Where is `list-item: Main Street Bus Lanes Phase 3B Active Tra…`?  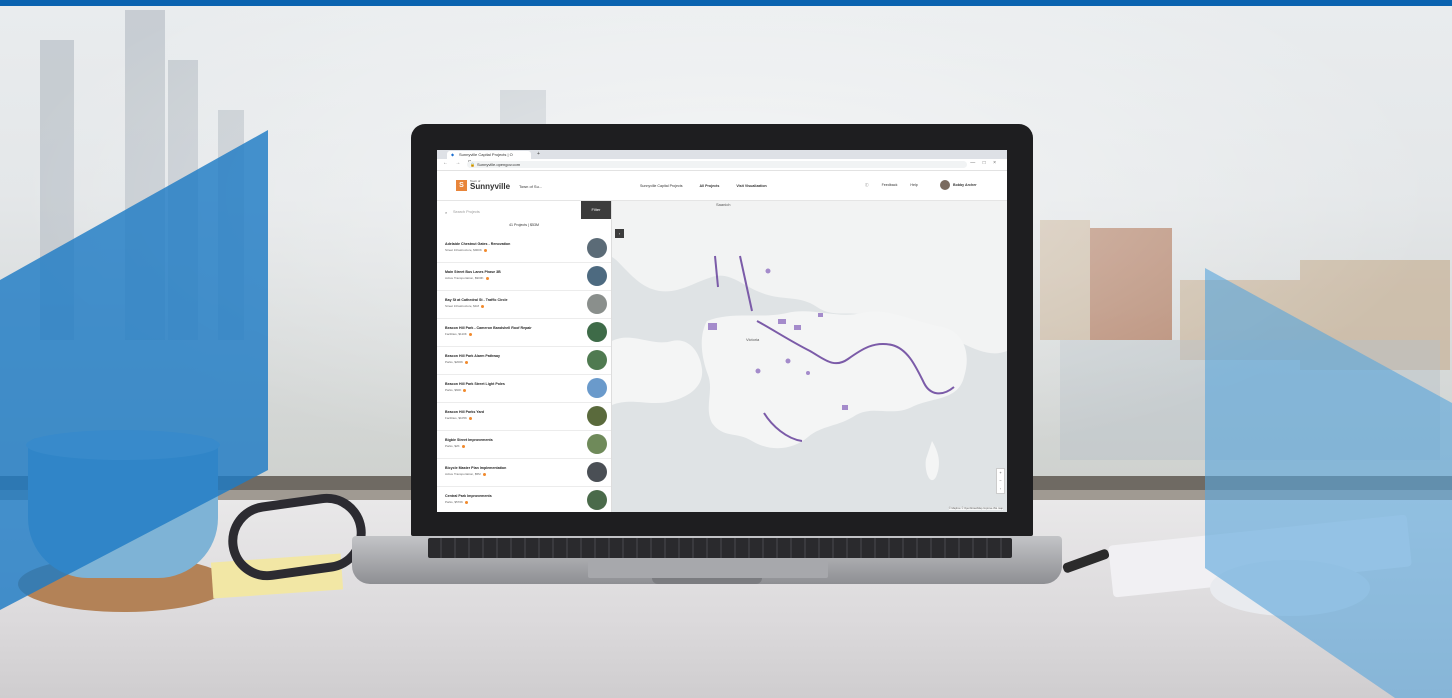 list-item: Main Street Bus Lanes Phase 3B Active Tra… is located at coordinates (524, 277).